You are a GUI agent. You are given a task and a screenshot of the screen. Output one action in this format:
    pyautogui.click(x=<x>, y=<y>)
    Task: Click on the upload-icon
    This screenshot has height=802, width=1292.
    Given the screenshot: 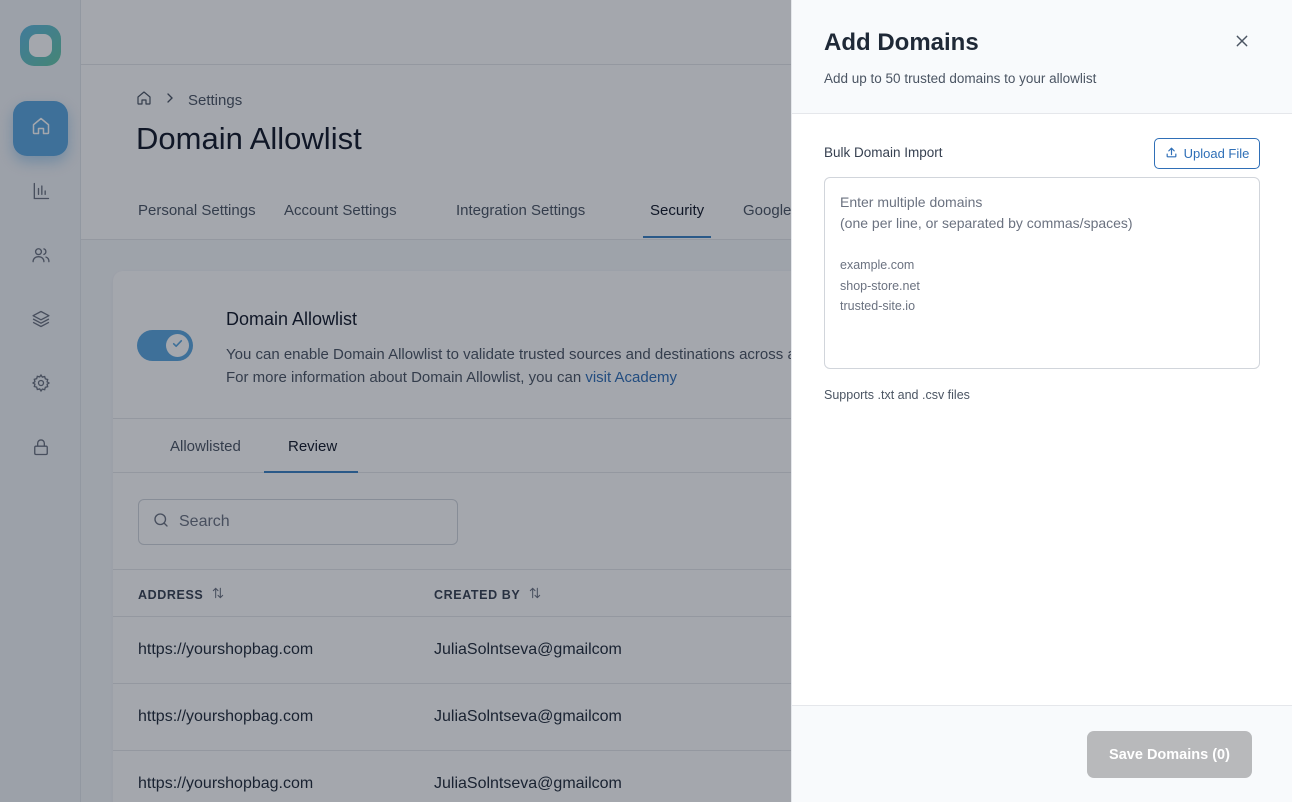 What is the action you would take?
    pyautogui.click(x=1171, y=154)
    